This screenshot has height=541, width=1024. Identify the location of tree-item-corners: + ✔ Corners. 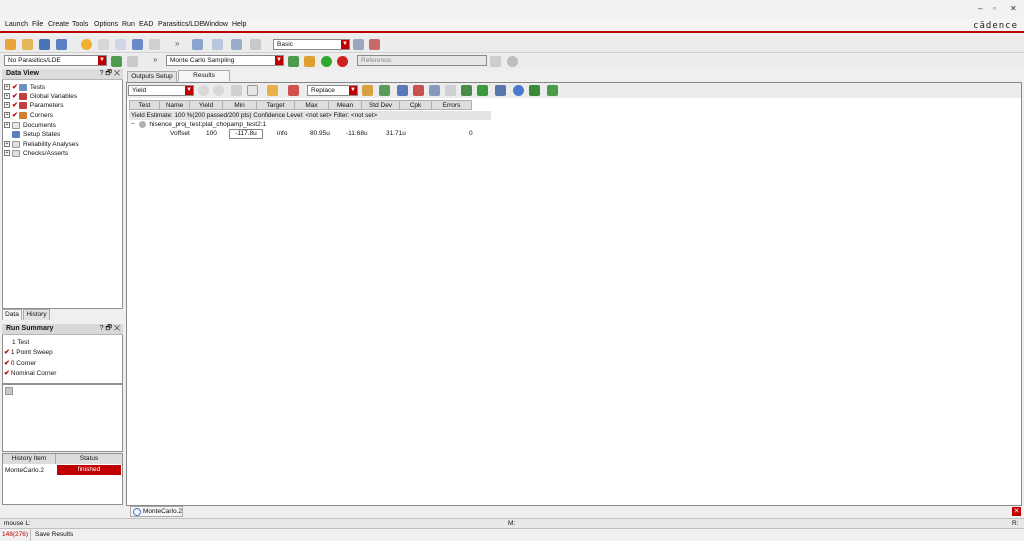
(28, 115).